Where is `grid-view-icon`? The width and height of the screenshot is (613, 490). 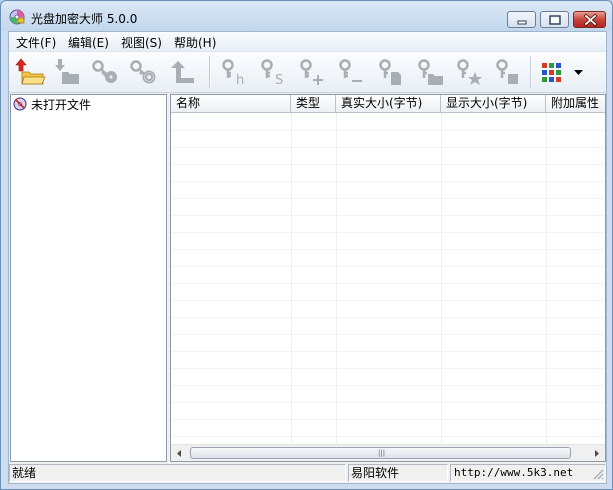 grid-view-icon is located at coordinates (551, 72).